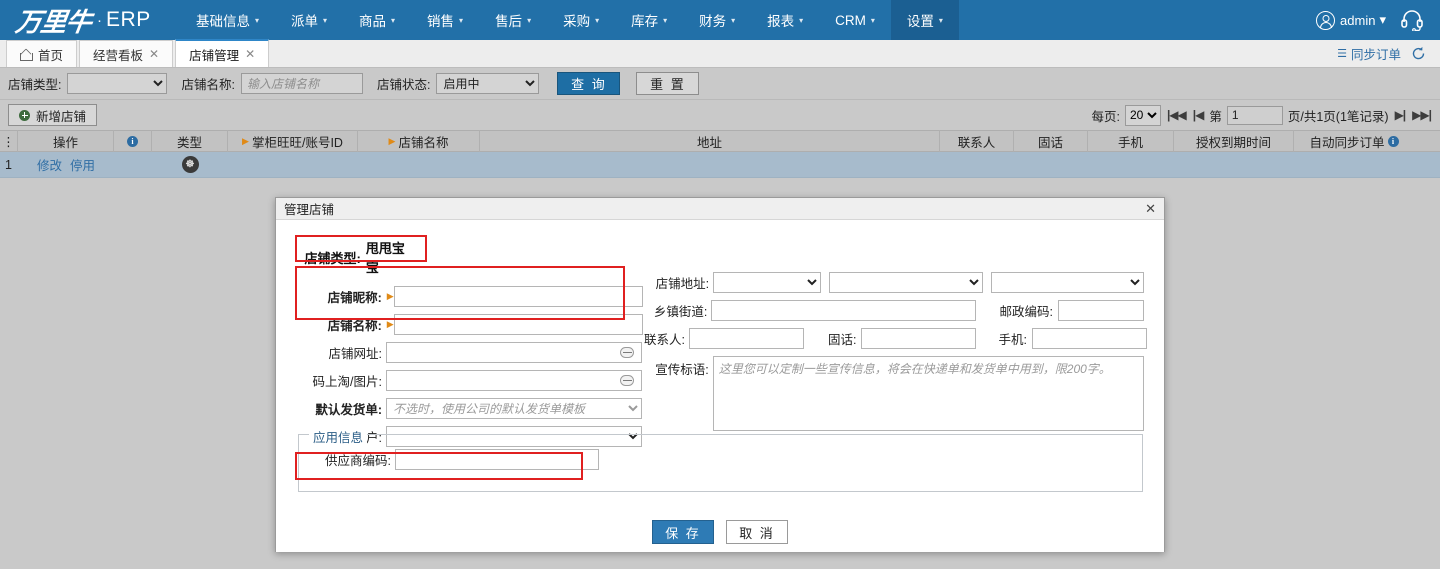  Describe the element at coordinates (377, 20) in the screenshot. I see `menu-item-shangpin: 商品 ▾` at that location.